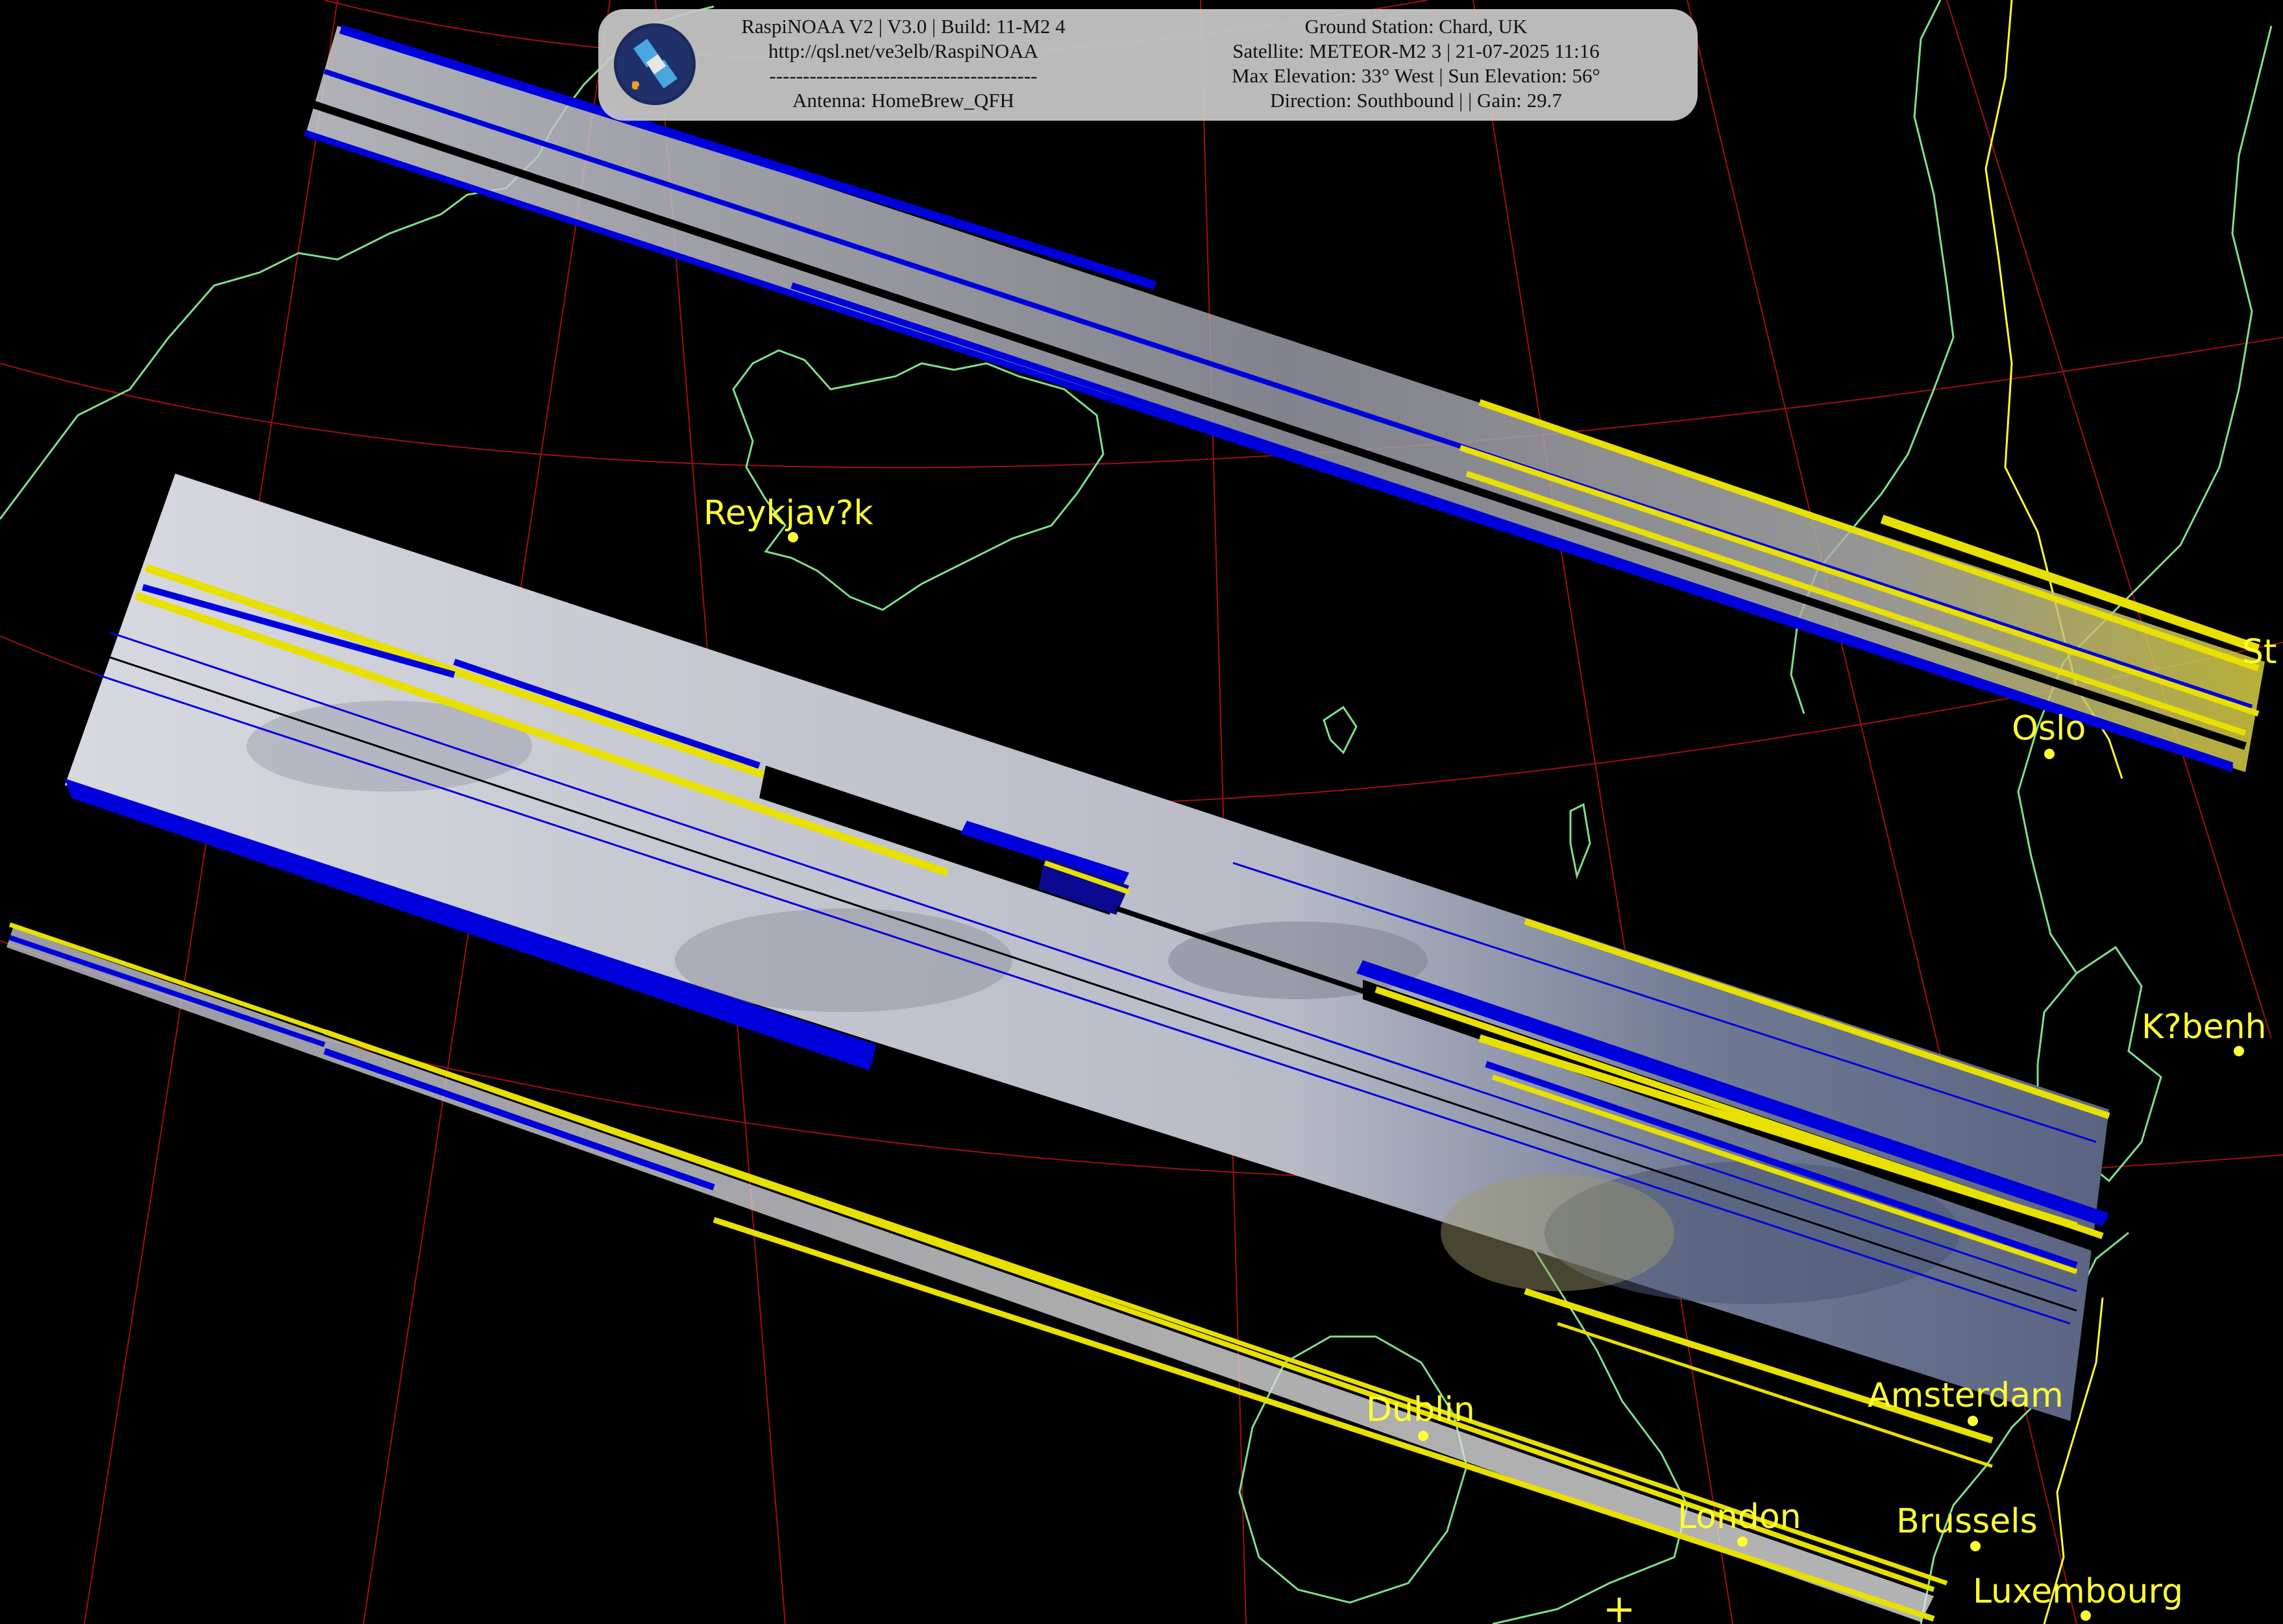 The height and width of the screenshot is (1624, 2283). Describe the element at coordinates (918, 480) in the screenshot. I see `iceland-coast` at that location.